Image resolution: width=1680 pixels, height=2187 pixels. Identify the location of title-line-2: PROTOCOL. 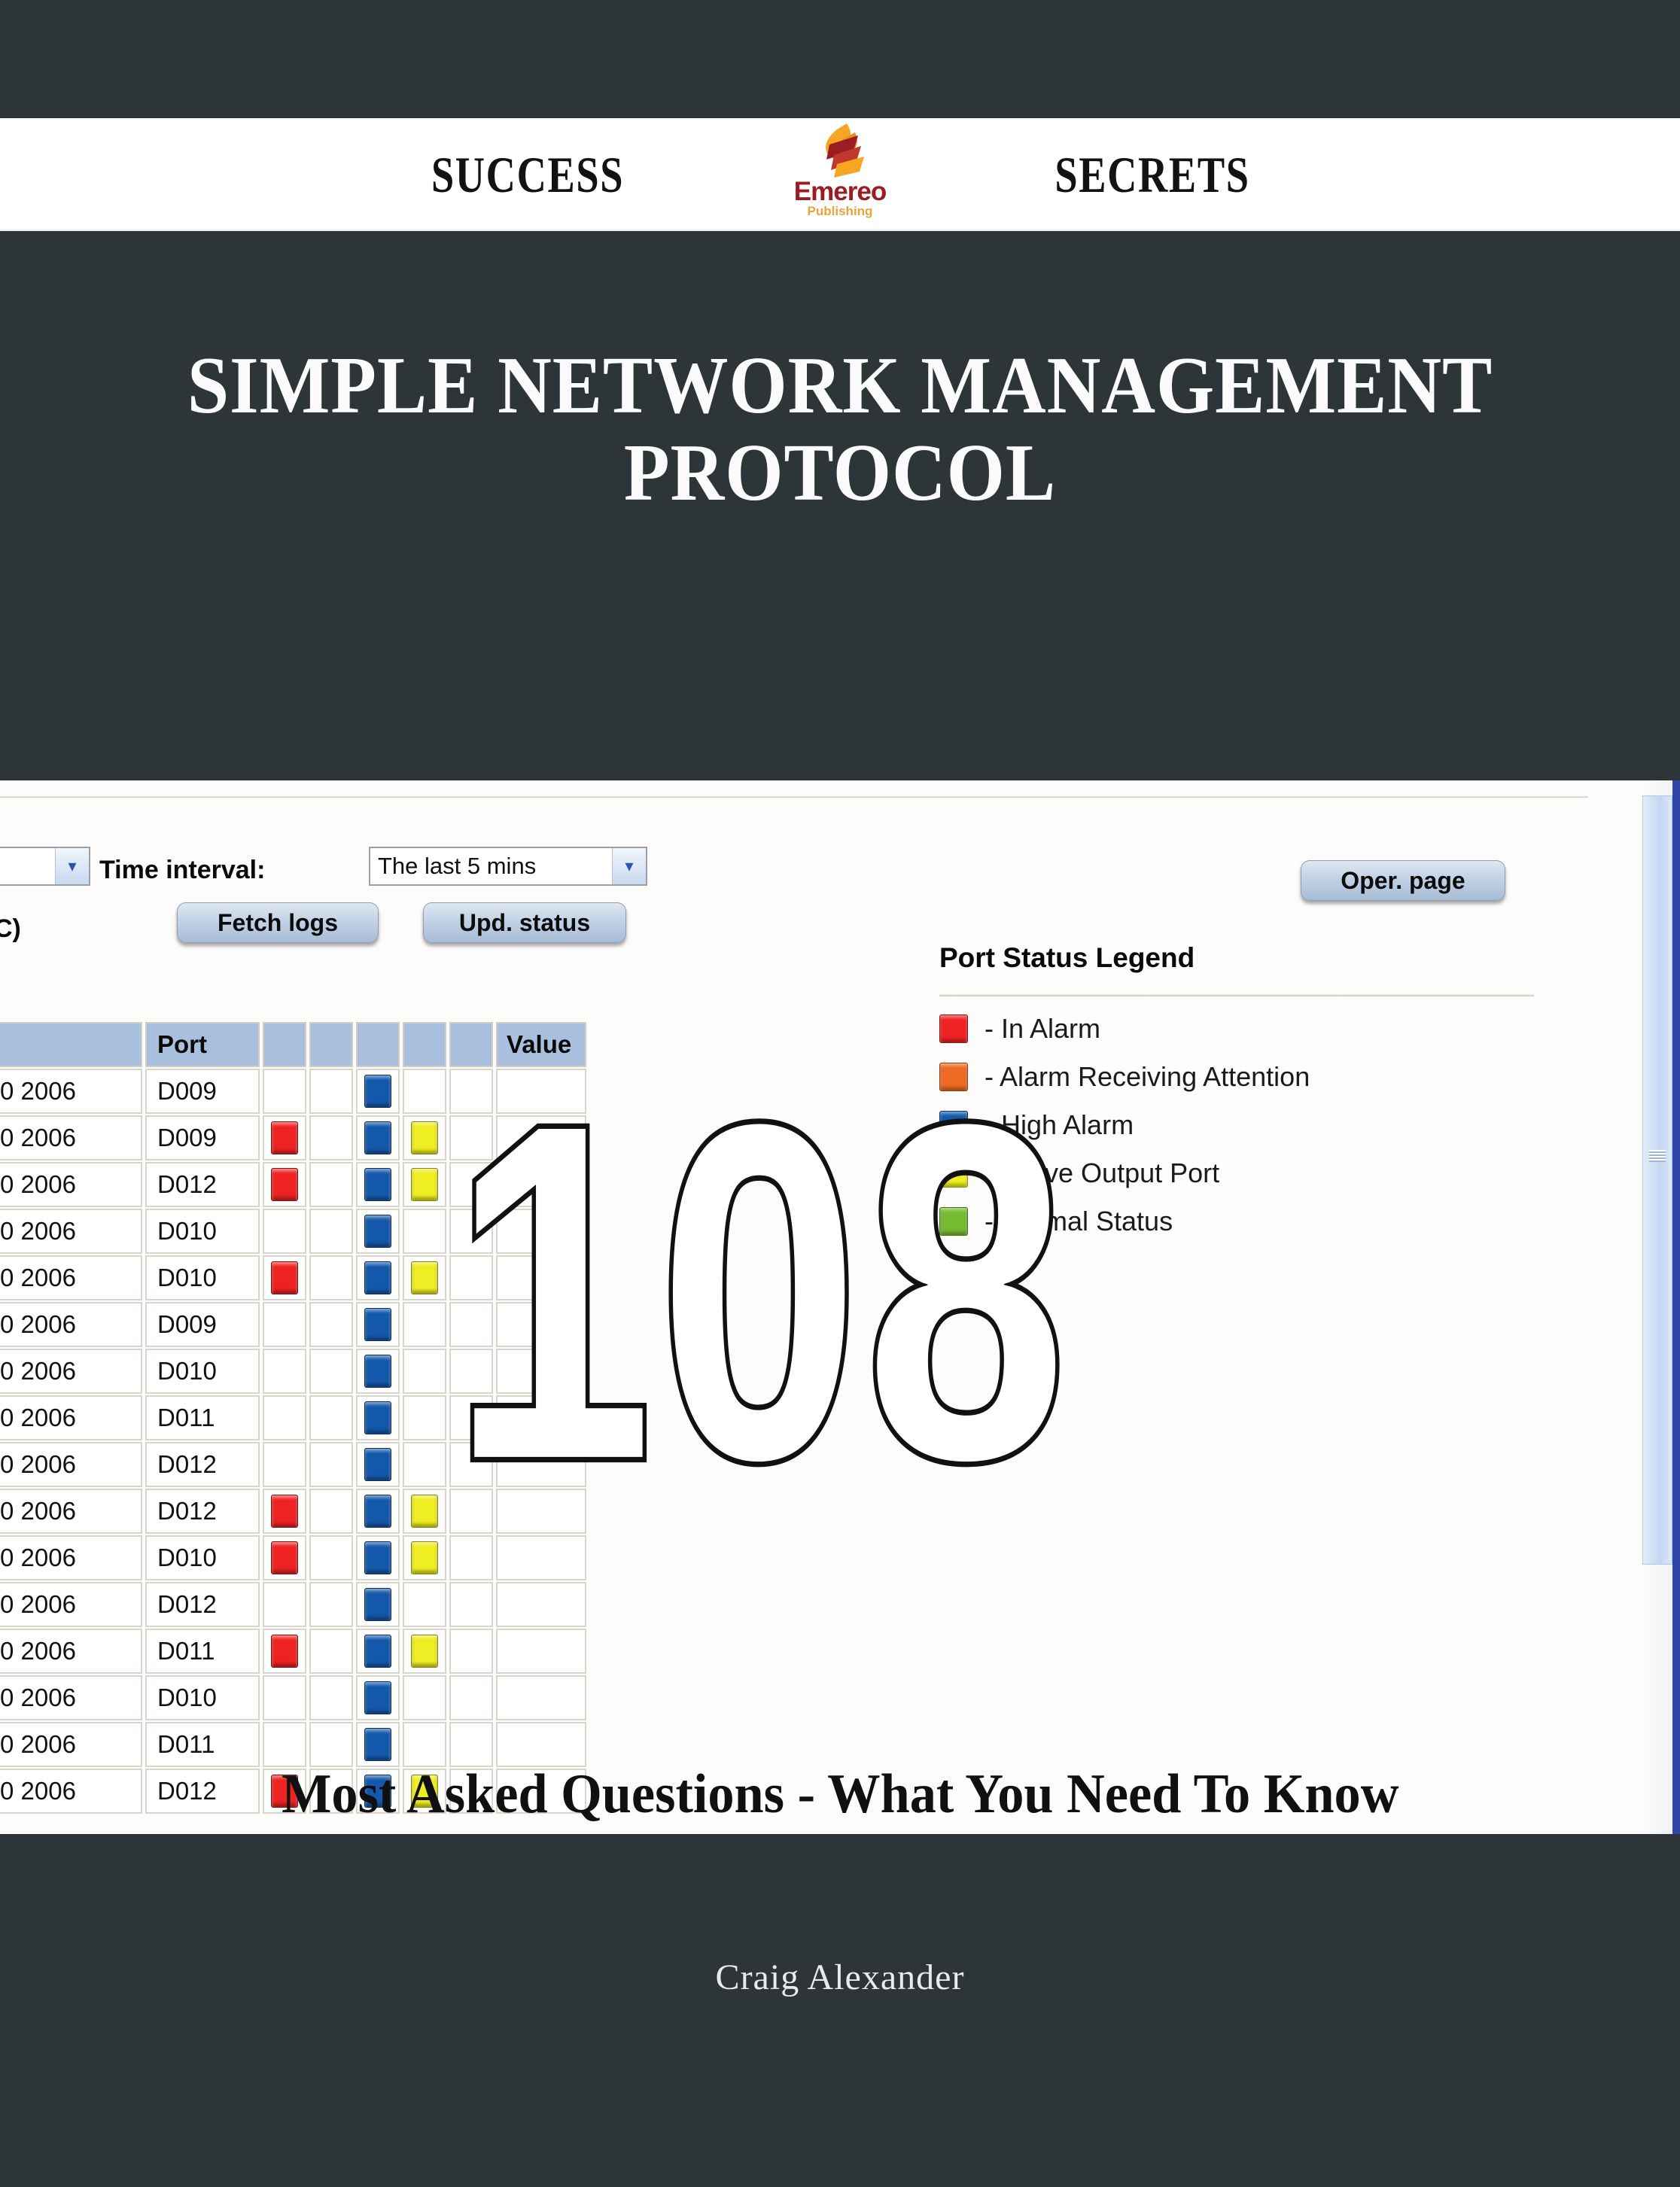
(840, 473).